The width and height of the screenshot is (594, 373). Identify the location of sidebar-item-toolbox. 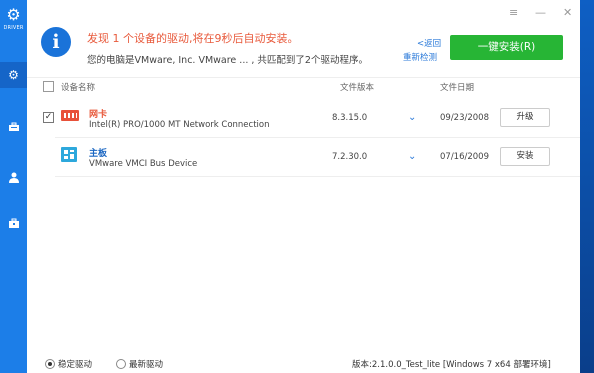
(13, 127).